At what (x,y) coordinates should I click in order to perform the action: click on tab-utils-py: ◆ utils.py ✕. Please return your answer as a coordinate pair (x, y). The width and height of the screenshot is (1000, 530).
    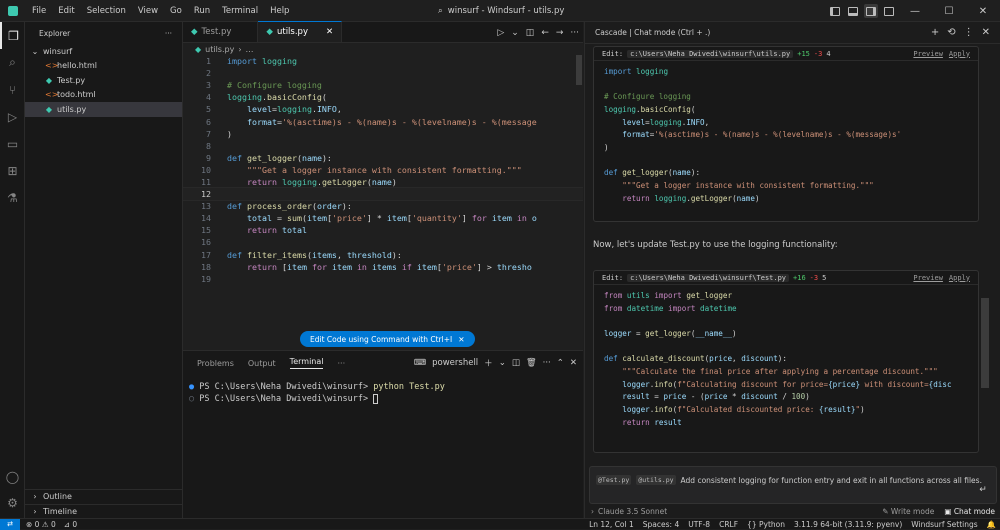
    Looking at the image, I should click on (300, 31).